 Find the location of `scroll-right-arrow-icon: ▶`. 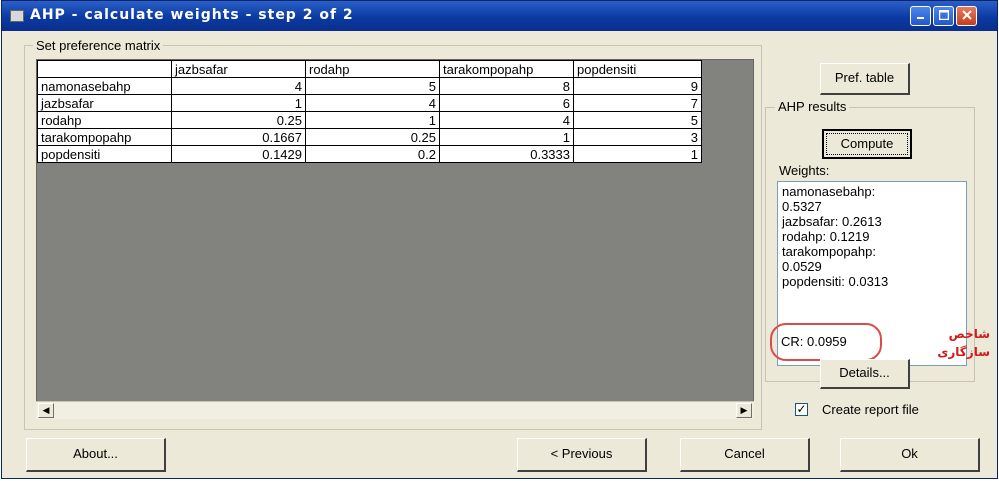

scroll-right-arrow-icon: ▶ is located at coordinates (744, 410).